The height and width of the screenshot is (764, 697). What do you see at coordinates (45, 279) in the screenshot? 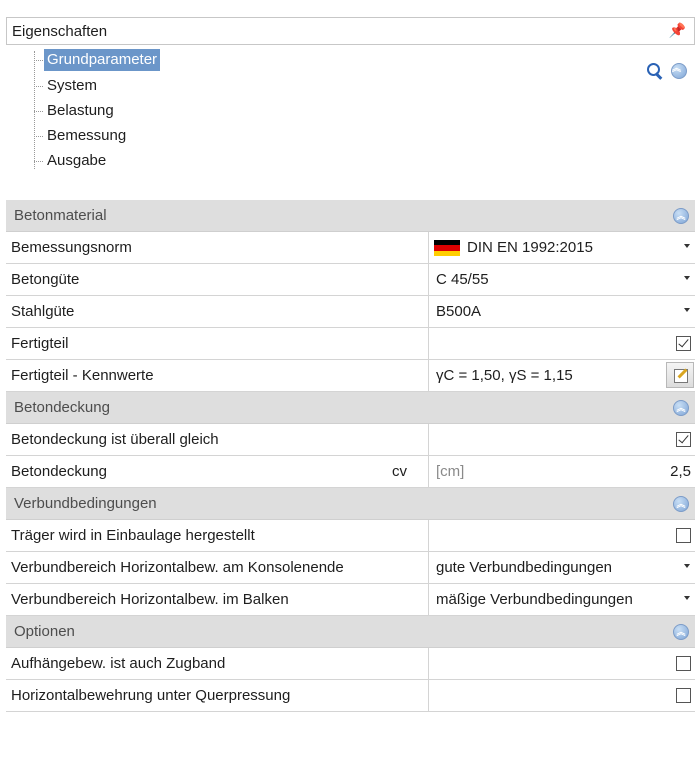
I see `property-label: Betongüte` at bounding box center [45, 279].